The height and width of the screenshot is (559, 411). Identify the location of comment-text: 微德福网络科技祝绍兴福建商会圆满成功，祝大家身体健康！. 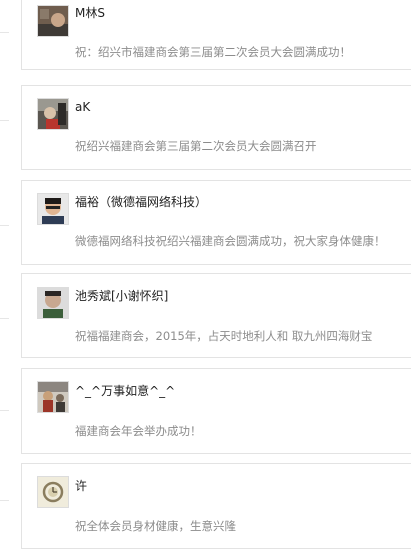
(230, 241).